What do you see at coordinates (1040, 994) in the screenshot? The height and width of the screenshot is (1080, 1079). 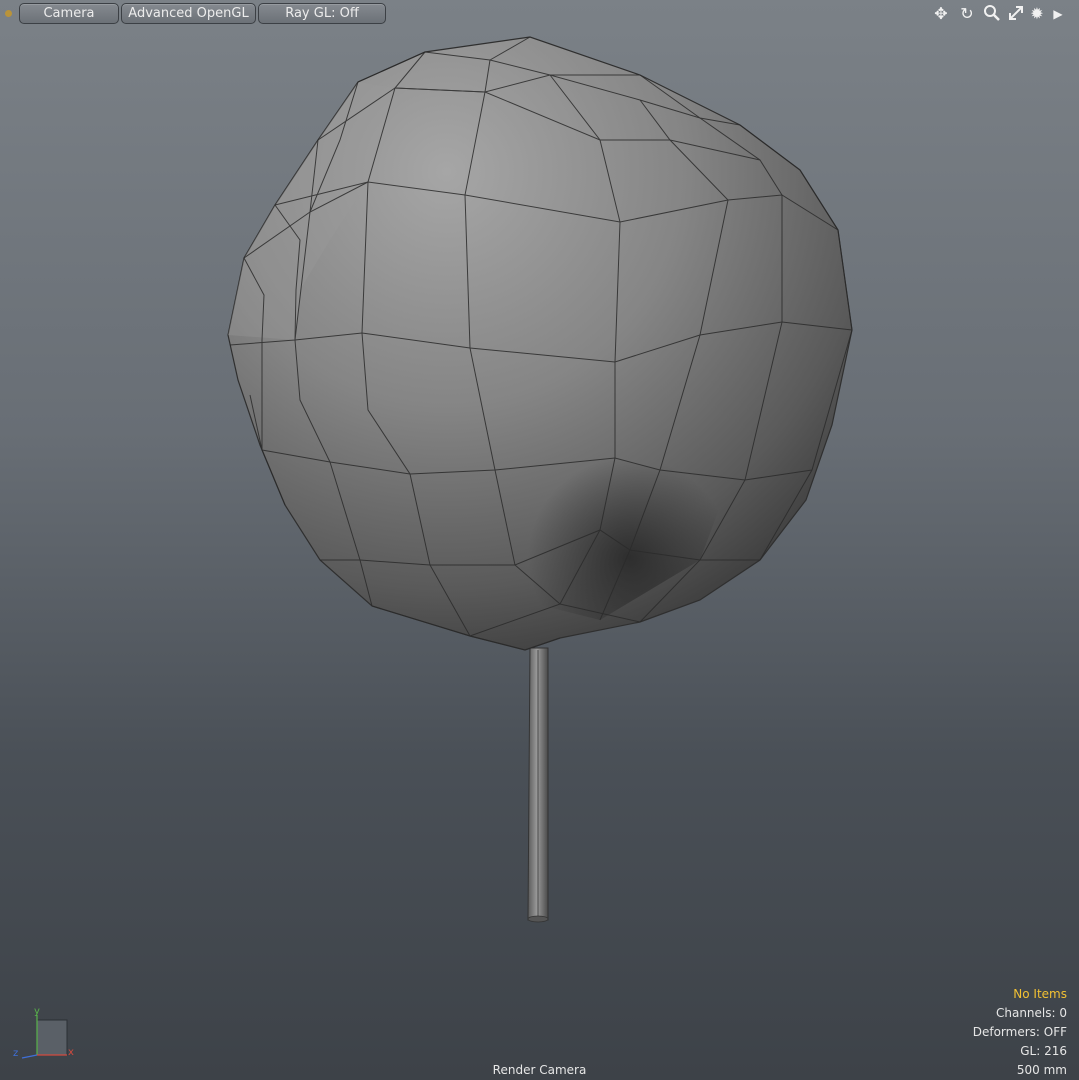 I see `selection-status: No Items` at bounding box center [1040, 994].